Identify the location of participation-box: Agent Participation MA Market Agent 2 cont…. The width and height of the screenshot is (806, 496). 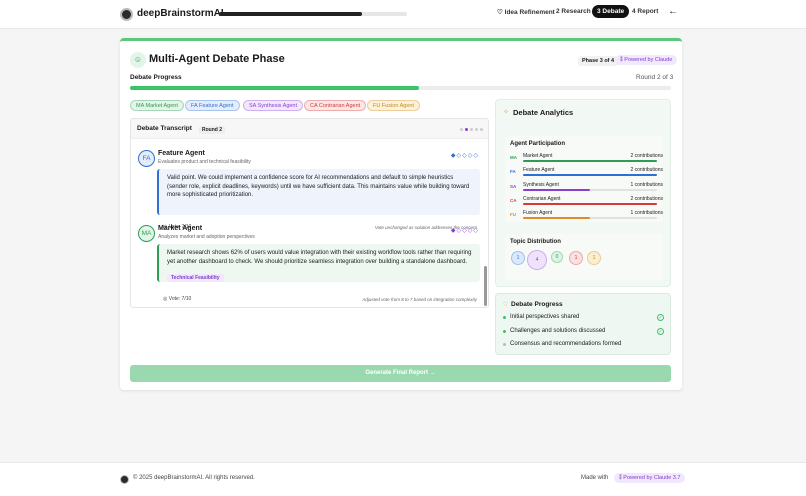
(584, 179).